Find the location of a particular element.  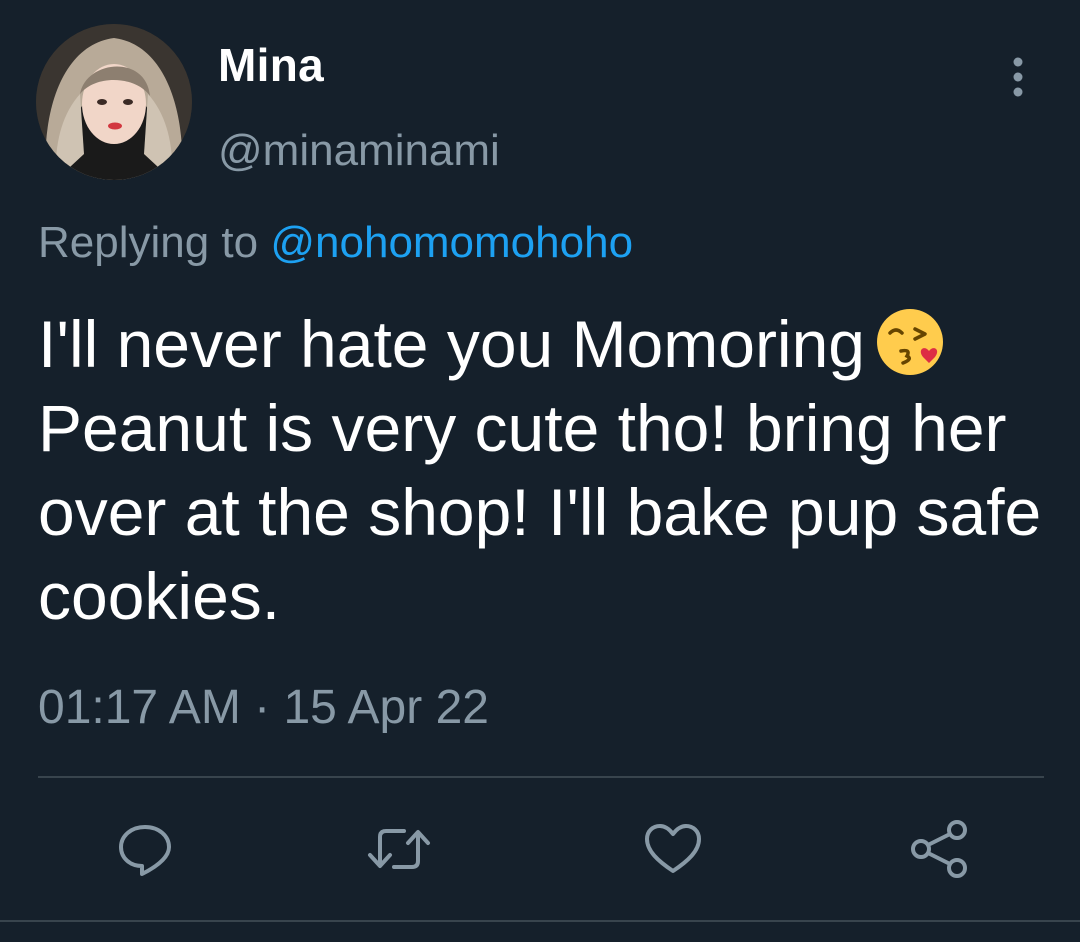

avatar is located at coordinates (114, 102).